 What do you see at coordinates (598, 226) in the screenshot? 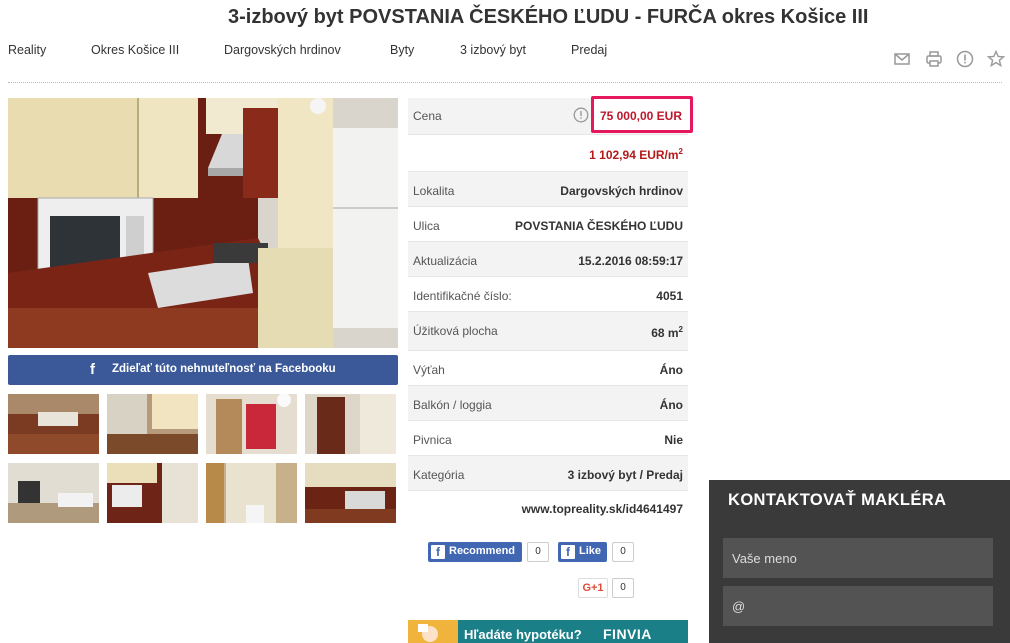
I see `detail-value: POVSTANIA ČESKÉHO ĽUDU` at bounding box center [598, 226].